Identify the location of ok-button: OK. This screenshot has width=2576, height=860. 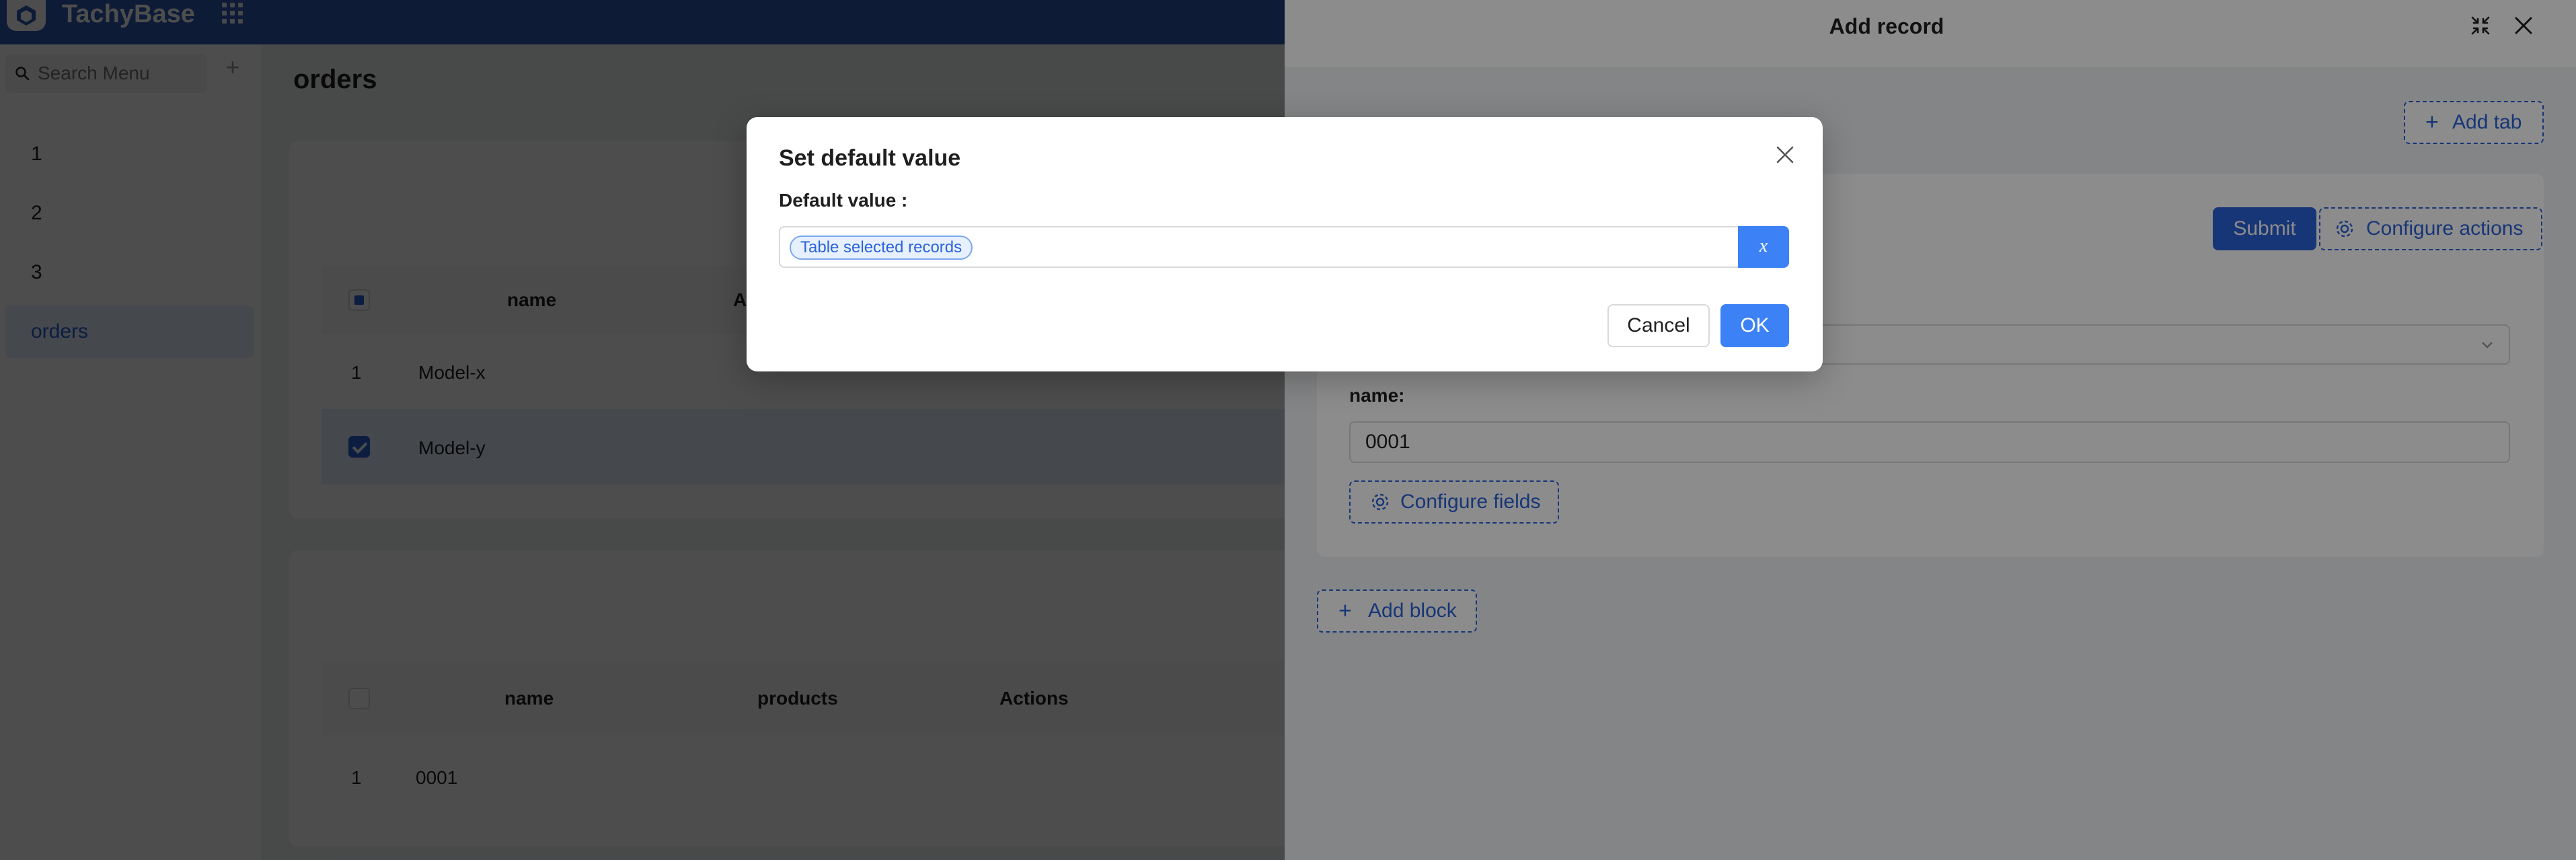
(1754, 325).